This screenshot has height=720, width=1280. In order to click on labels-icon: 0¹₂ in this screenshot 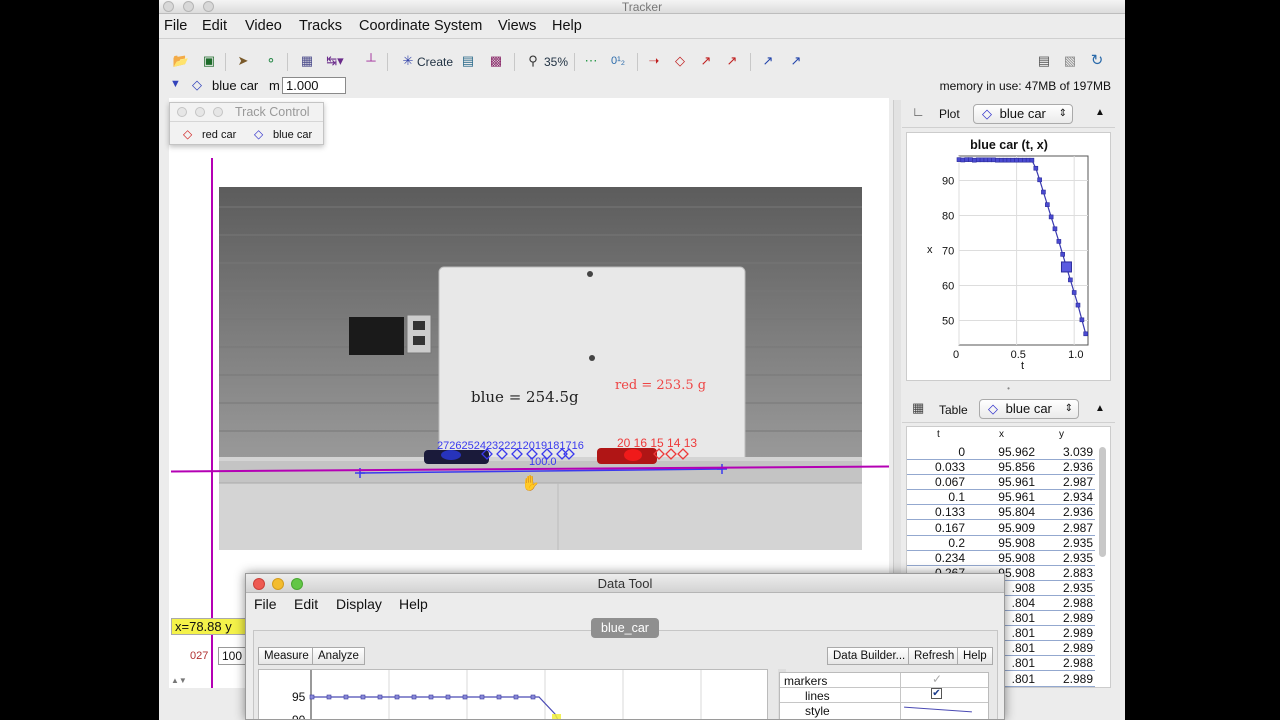, I will do `click(618, 61)`.